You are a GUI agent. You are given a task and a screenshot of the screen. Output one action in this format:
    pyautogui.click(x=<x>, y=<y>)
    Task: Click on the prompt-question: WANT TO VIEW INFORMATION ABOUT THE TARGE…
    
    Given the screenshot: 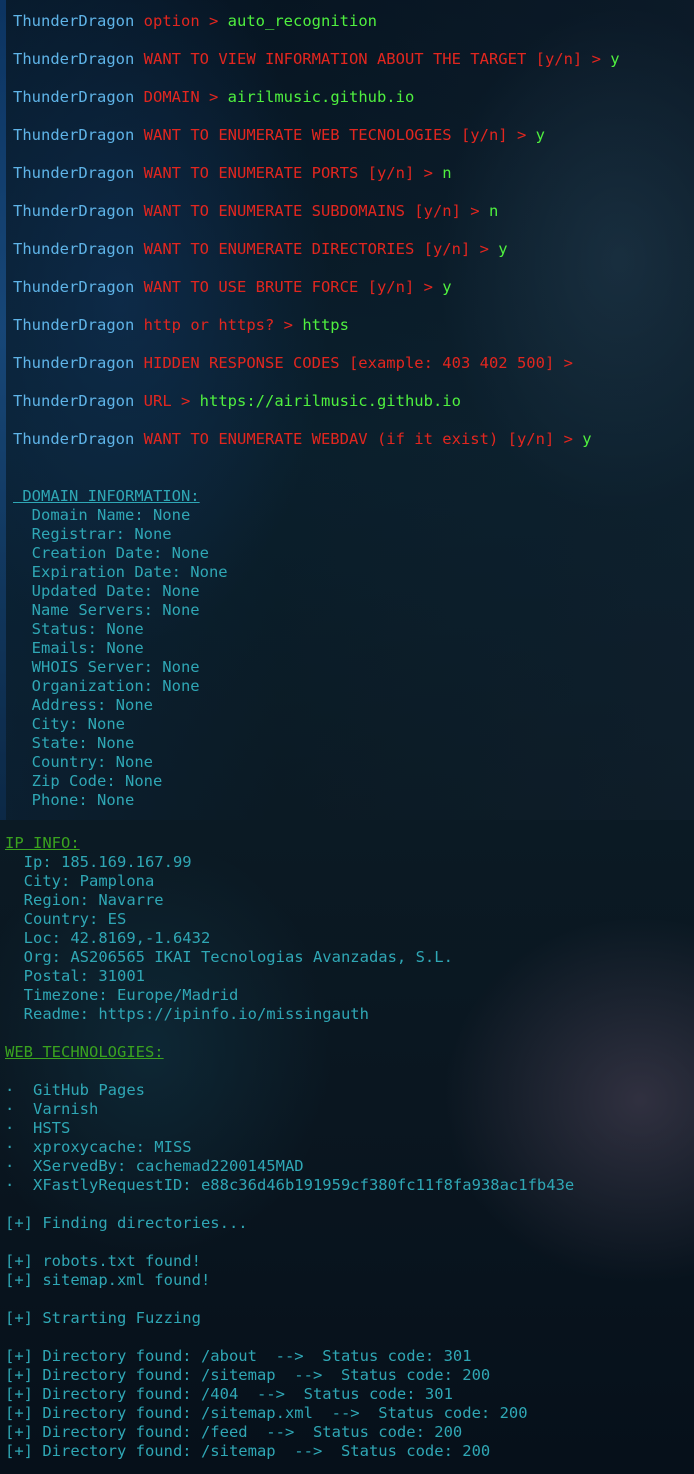 What is the action you would take?
    pyautogui.click(x=377, y=59)
    